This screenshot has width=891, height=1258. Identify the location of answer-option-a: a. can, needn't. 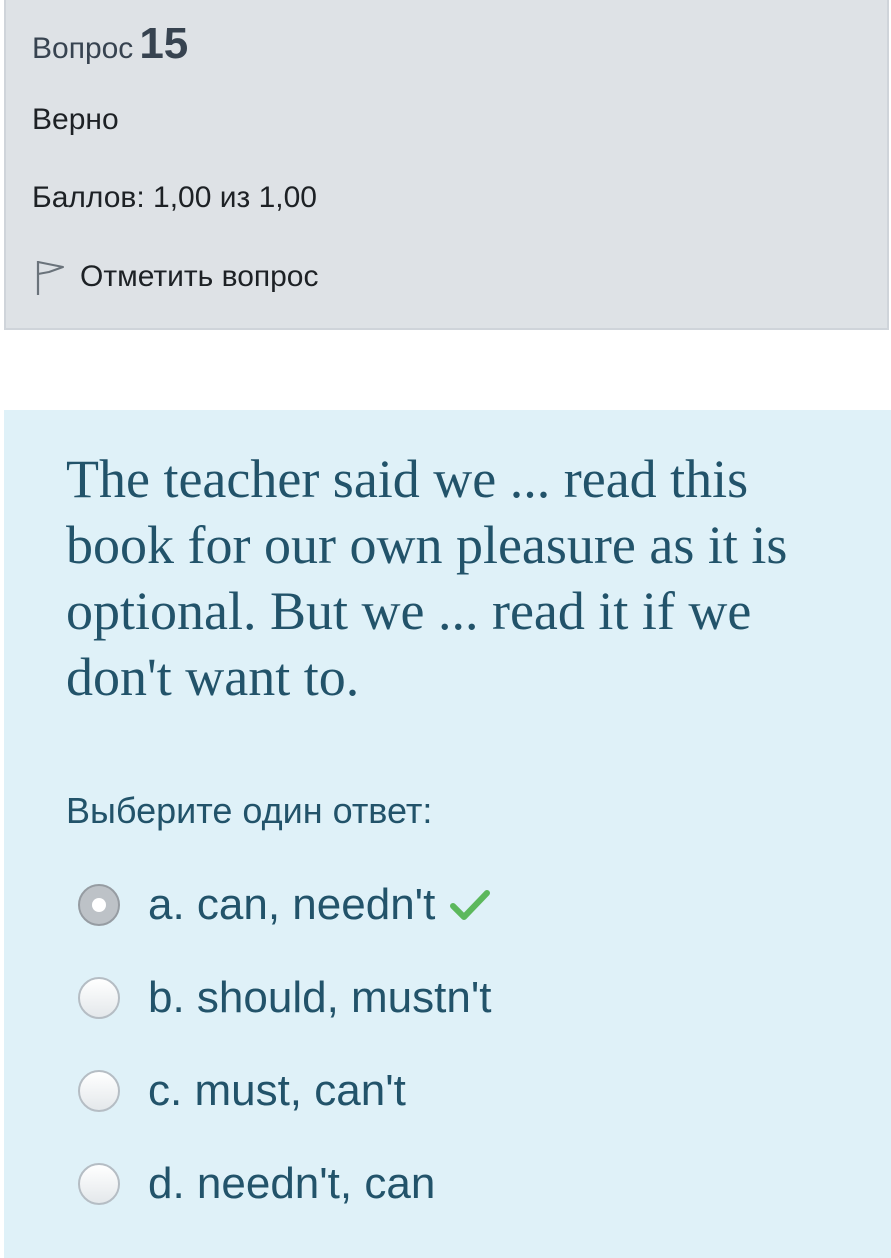
(458, 904).